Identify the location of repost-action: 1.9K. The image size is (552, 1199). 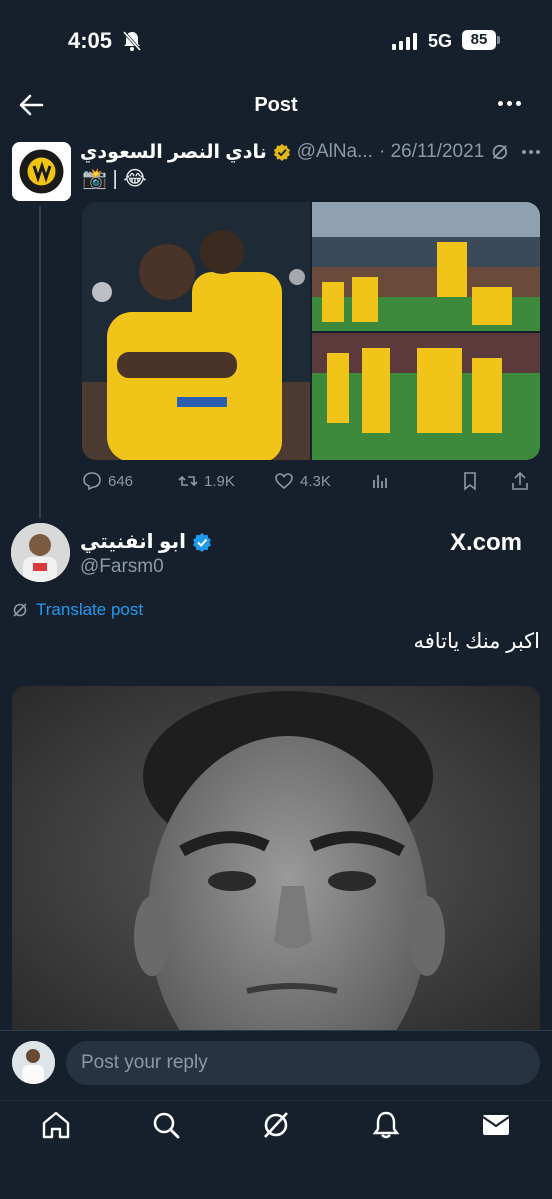
(226, 481).